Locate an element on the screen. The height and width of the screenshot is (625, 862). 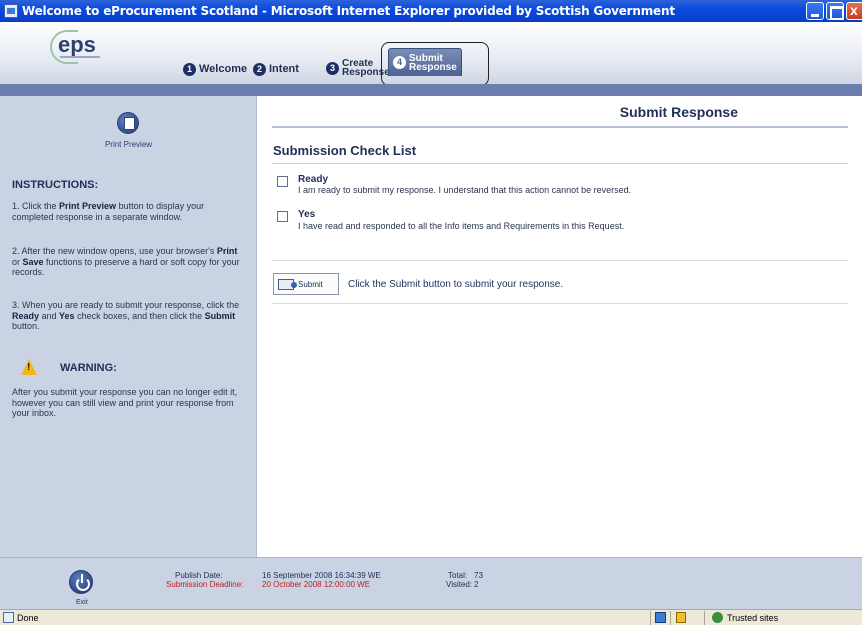
ready-checkbox-label: Ready is located at coordinates (313, 179).